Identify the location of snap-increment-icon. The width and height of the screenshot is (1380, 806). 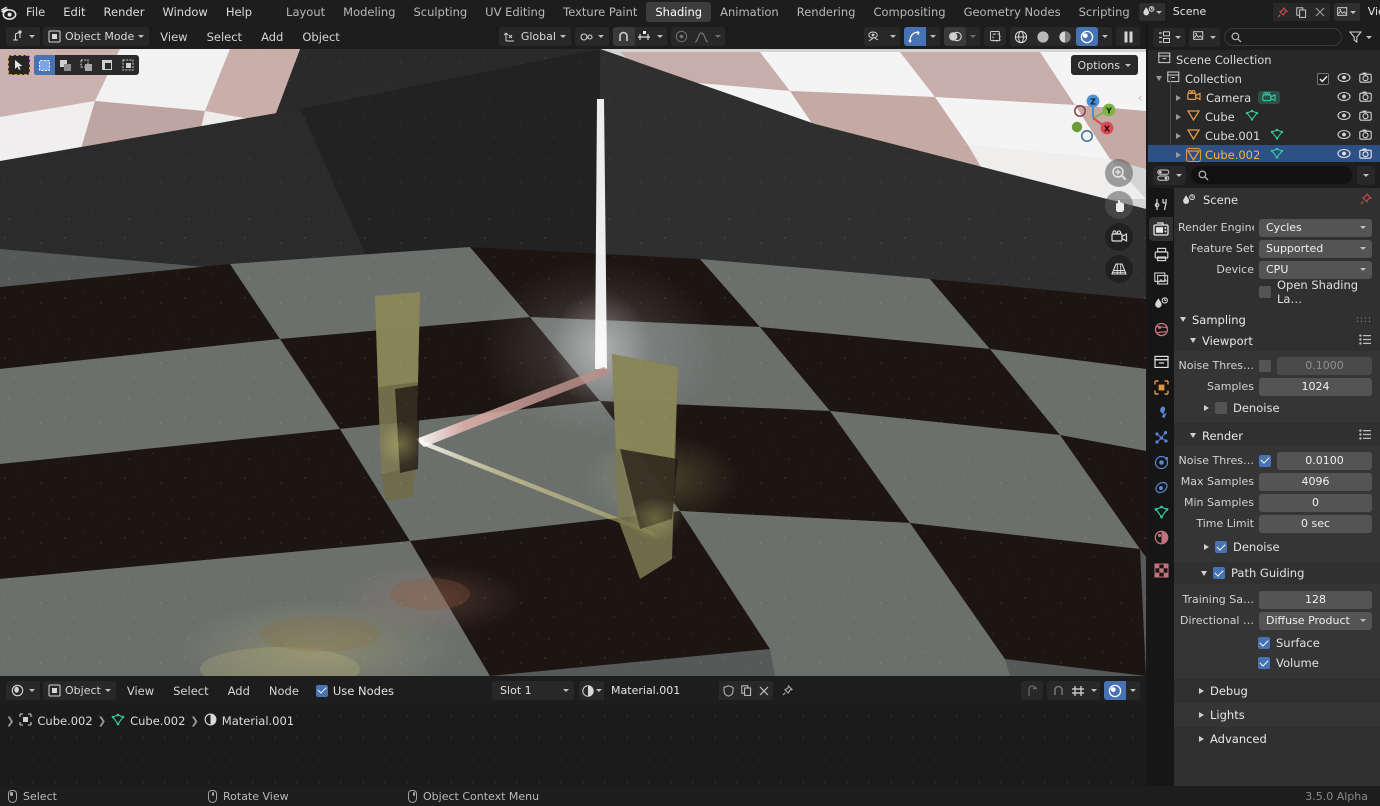
(644, 36).